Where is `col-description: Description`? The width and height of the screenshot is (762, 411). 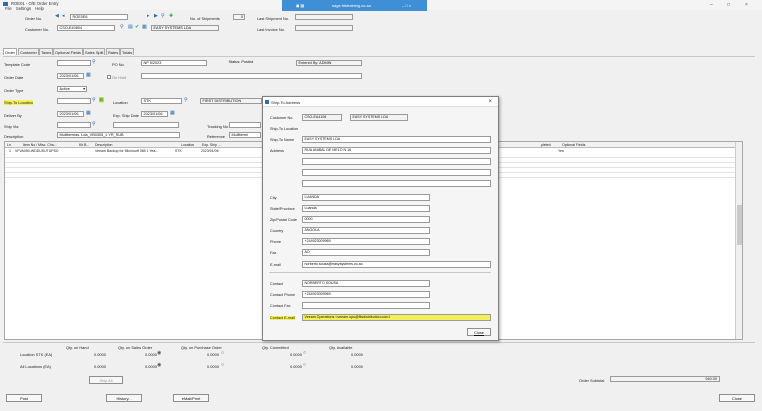
col-description: Description is located at coordinates (104, 145).